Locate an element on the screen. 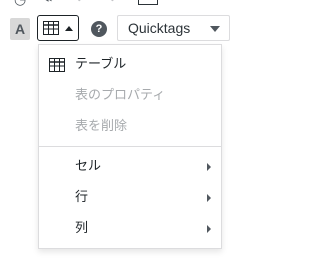 This screenshot has height=279, width=320. text-color-label: A is located at coordinates (20, 29).